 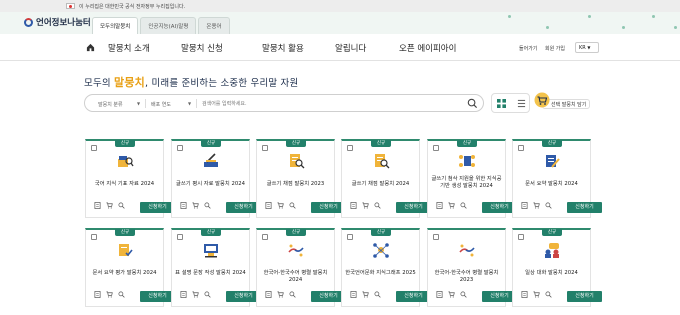 I want to click on menu-notices: 알립니다, so click(x=350, y=48).